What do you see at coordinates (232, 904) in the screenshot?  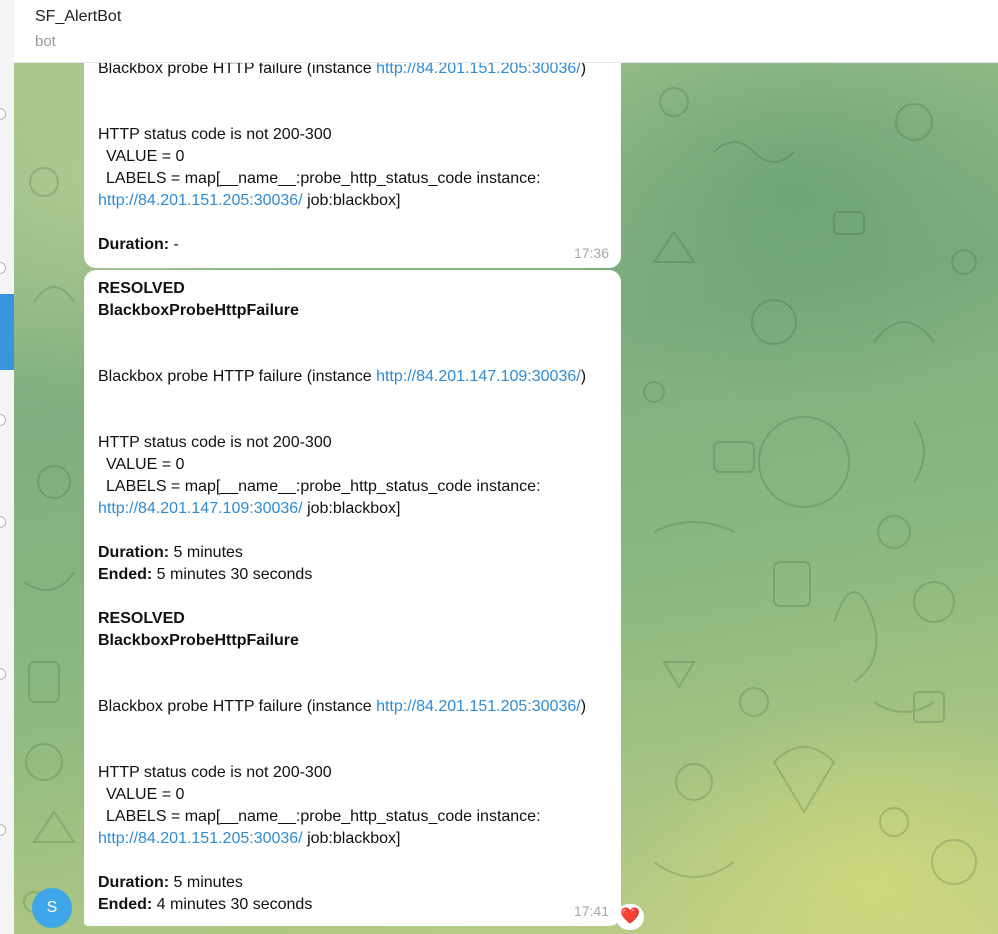 I see `ended-value: 4 minutes 30 seconds` at bounding box center [232, 904].